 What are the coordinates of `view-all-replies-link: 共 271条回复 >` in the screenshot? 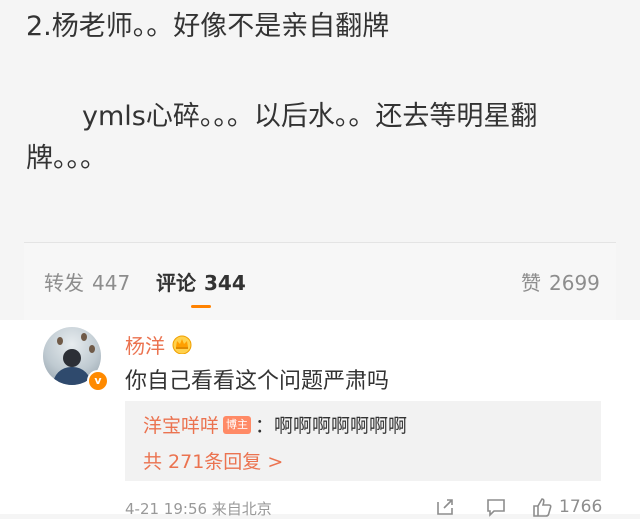 It's located at (213, 460).